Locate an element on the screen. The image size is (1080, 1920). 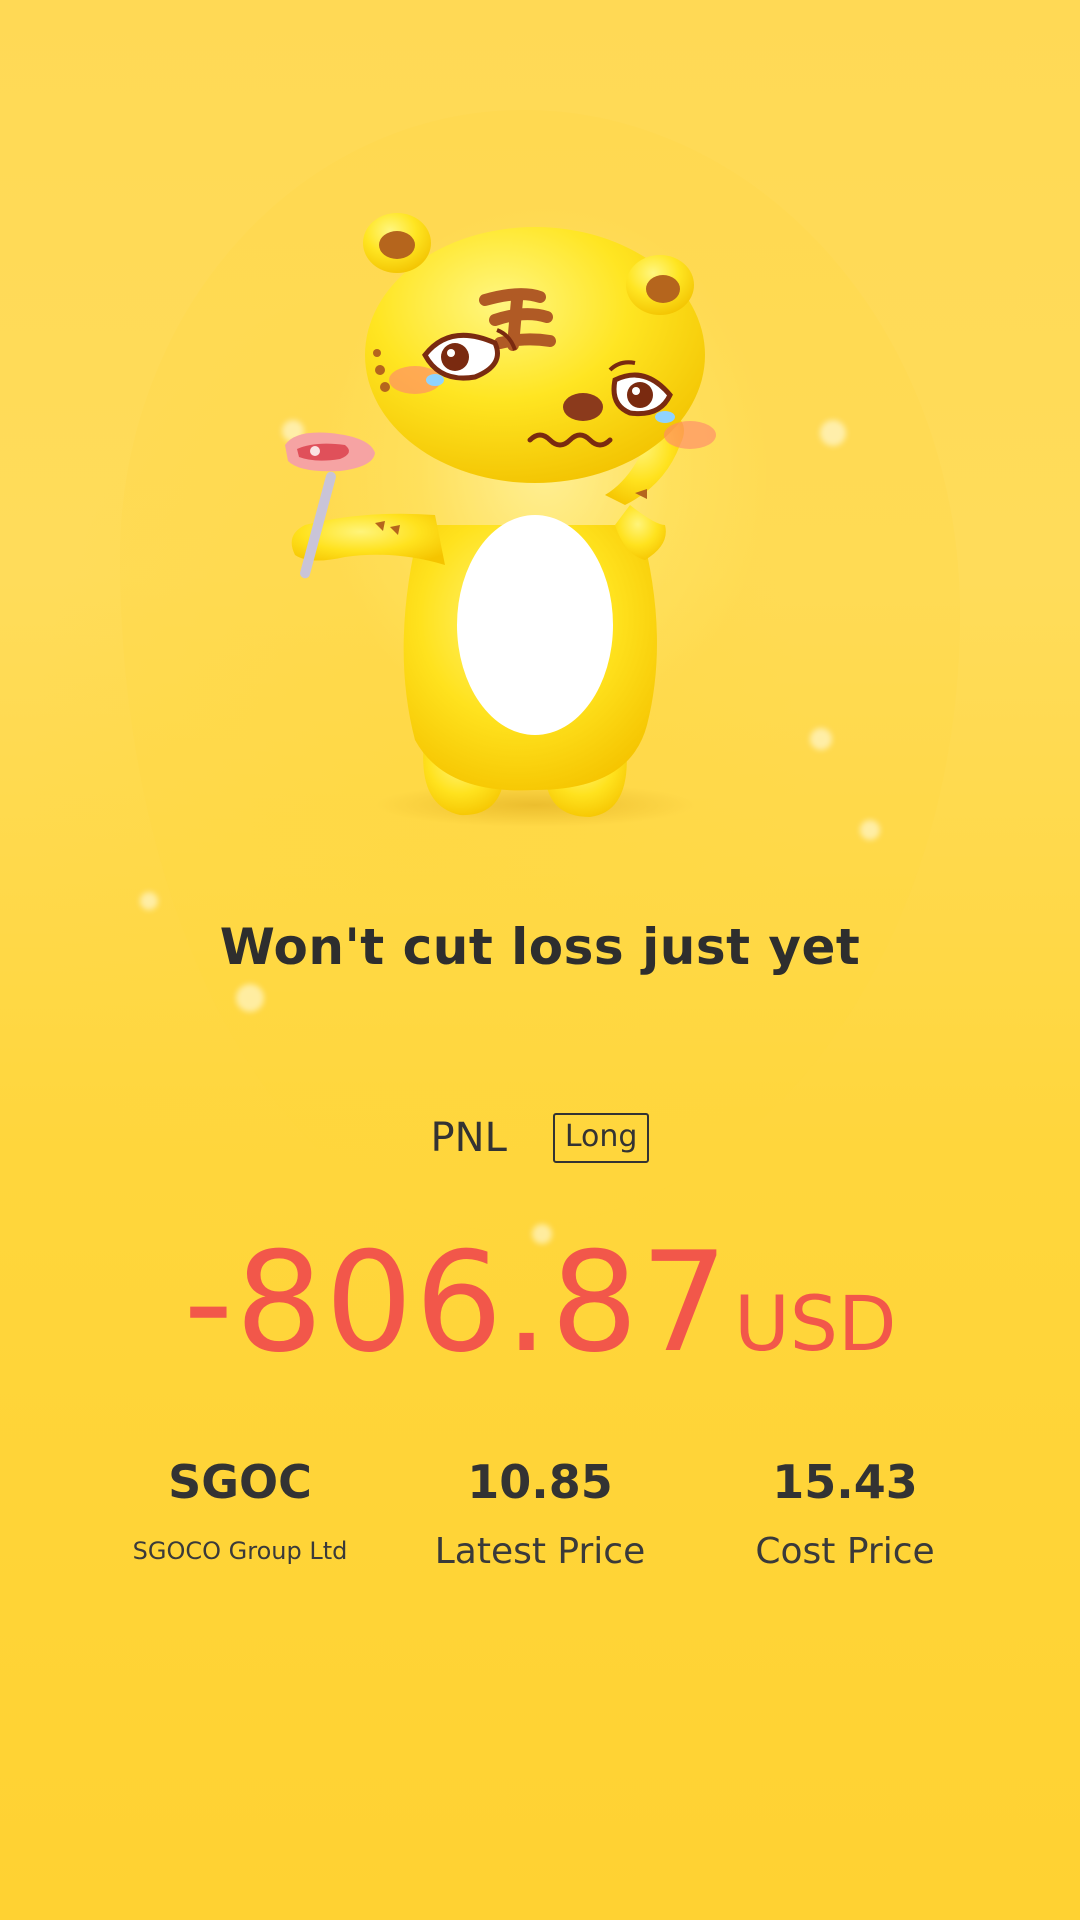
pnl-value: -806.87 is located at coordinates (457, 1302).